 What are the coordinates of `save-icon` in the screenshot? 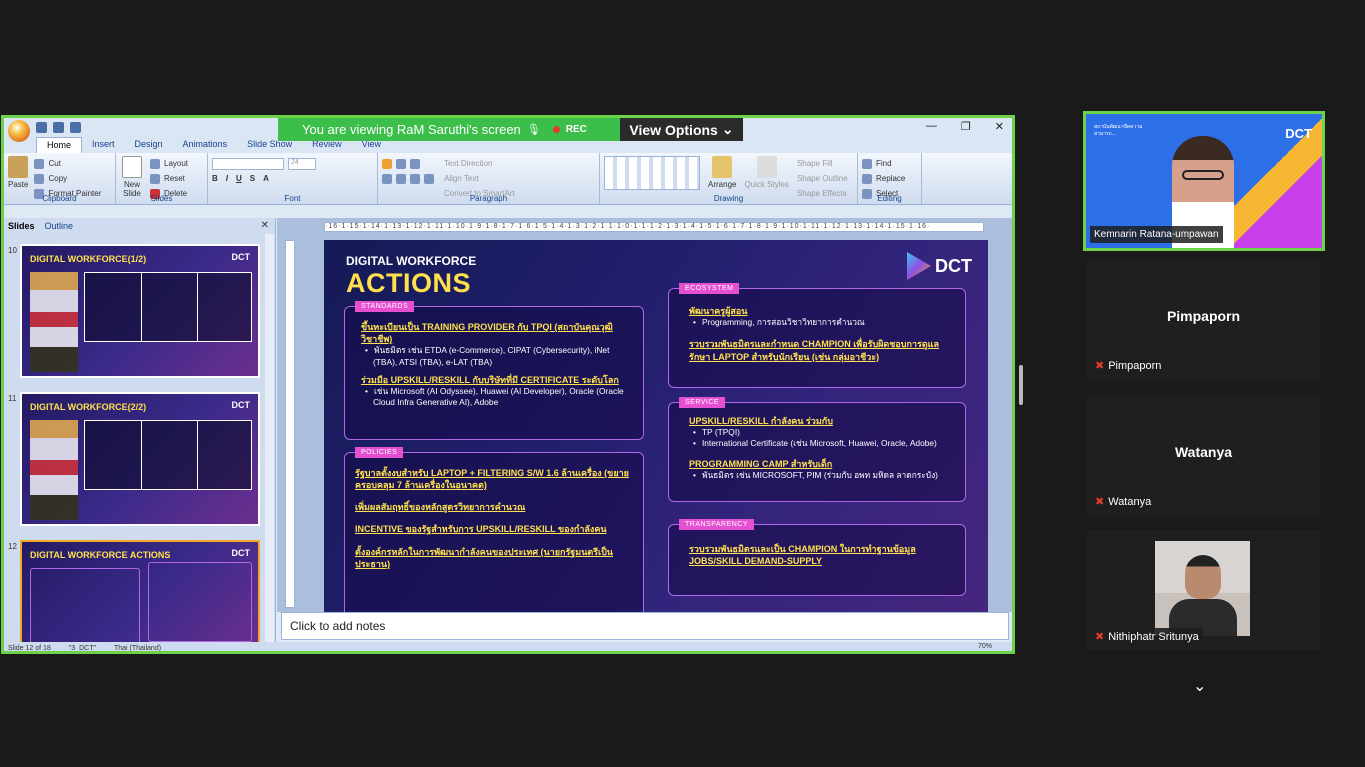 It's located at (41, 127).